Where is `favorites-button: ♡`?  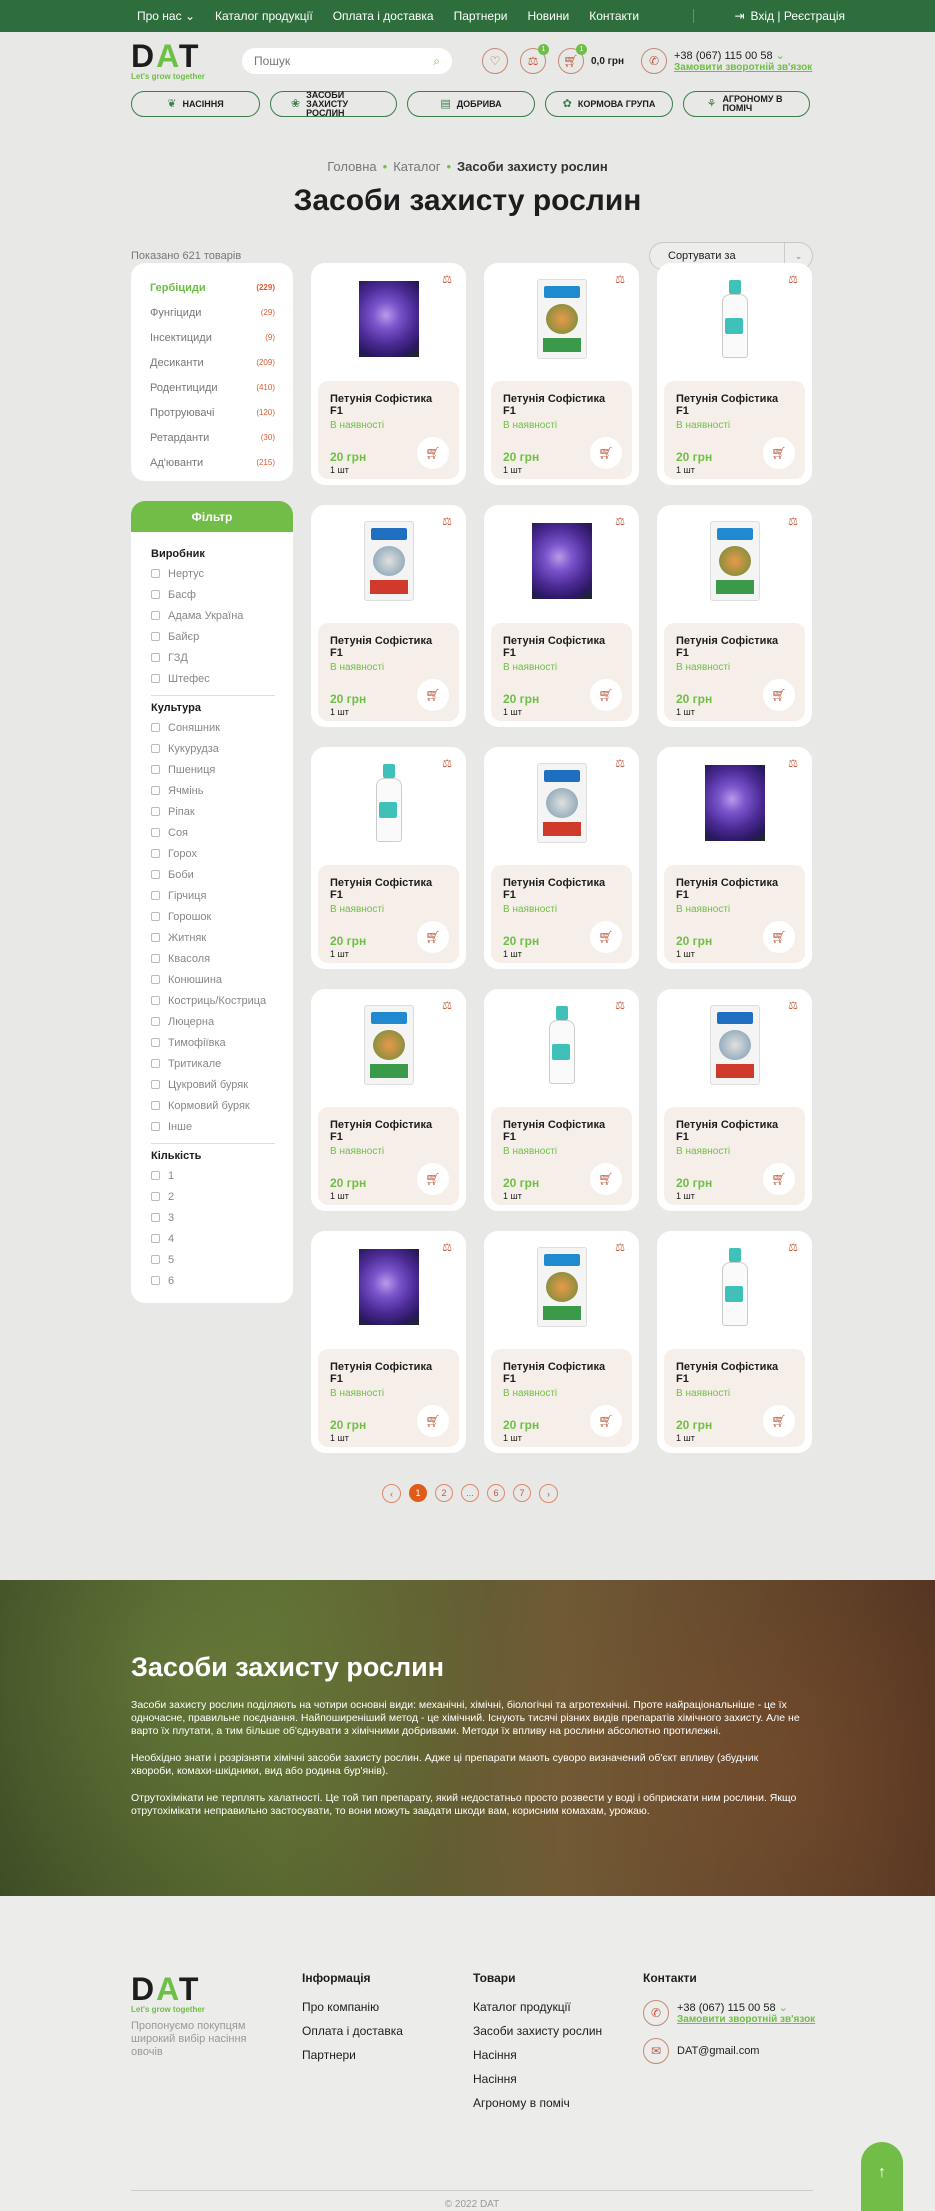
favorites-button: ♡ is located at coordinates (495, 61).